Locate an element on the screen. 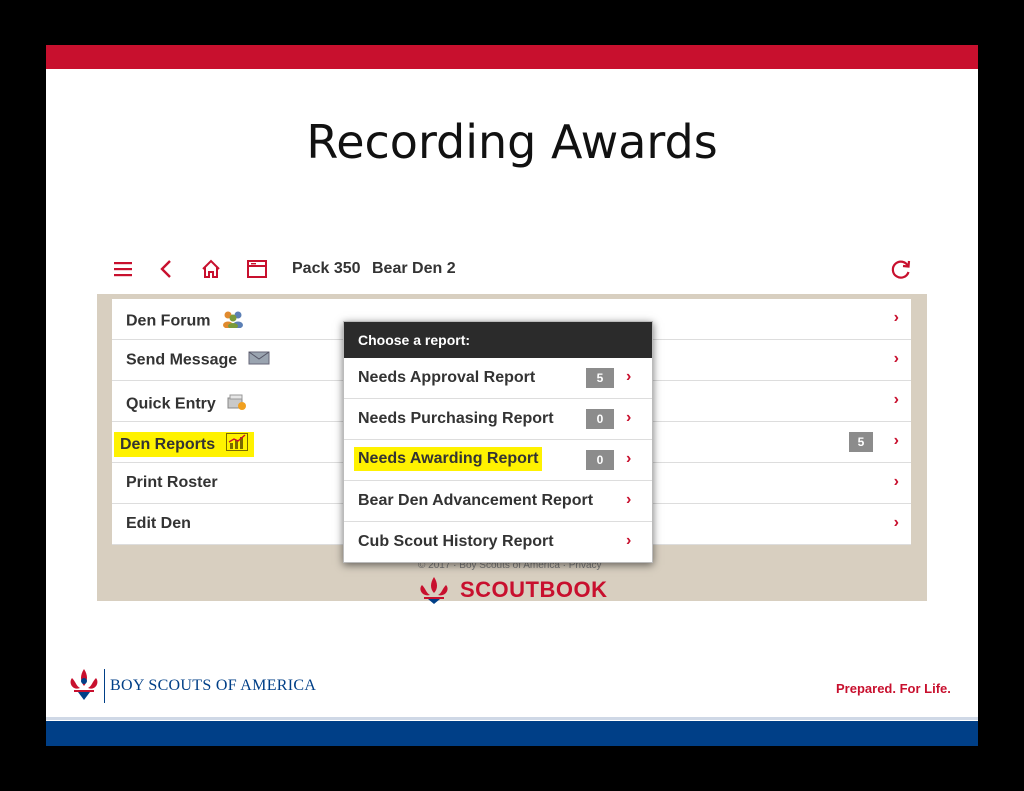  report-item-needs-awarding: Needs Awarding Report 0 › is located at coordinates (498, 460).